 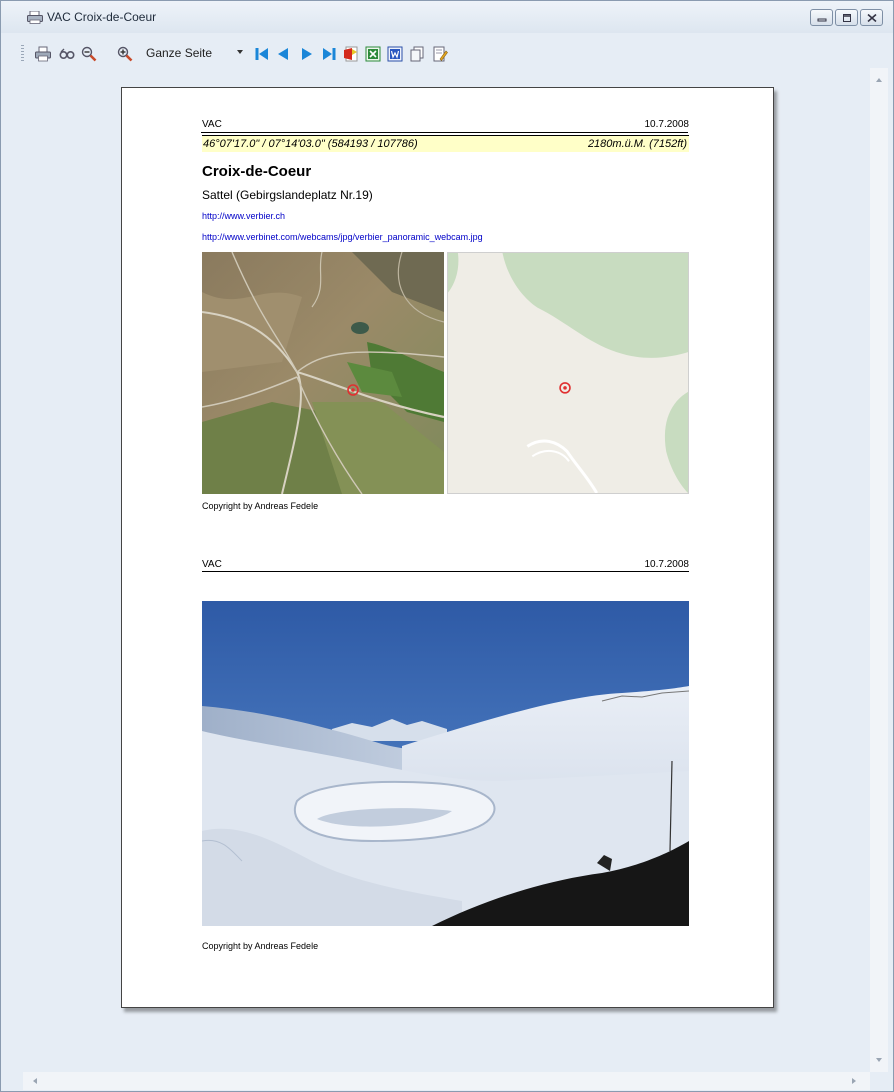 I want to click on toolbar-grip, so click(x=22, y=53).